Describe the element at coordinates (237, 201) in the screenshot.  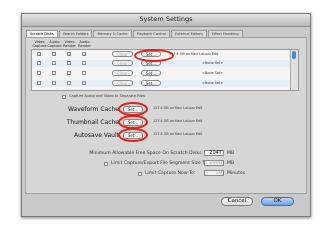
I see `cancel-button: Cancel` at that location.